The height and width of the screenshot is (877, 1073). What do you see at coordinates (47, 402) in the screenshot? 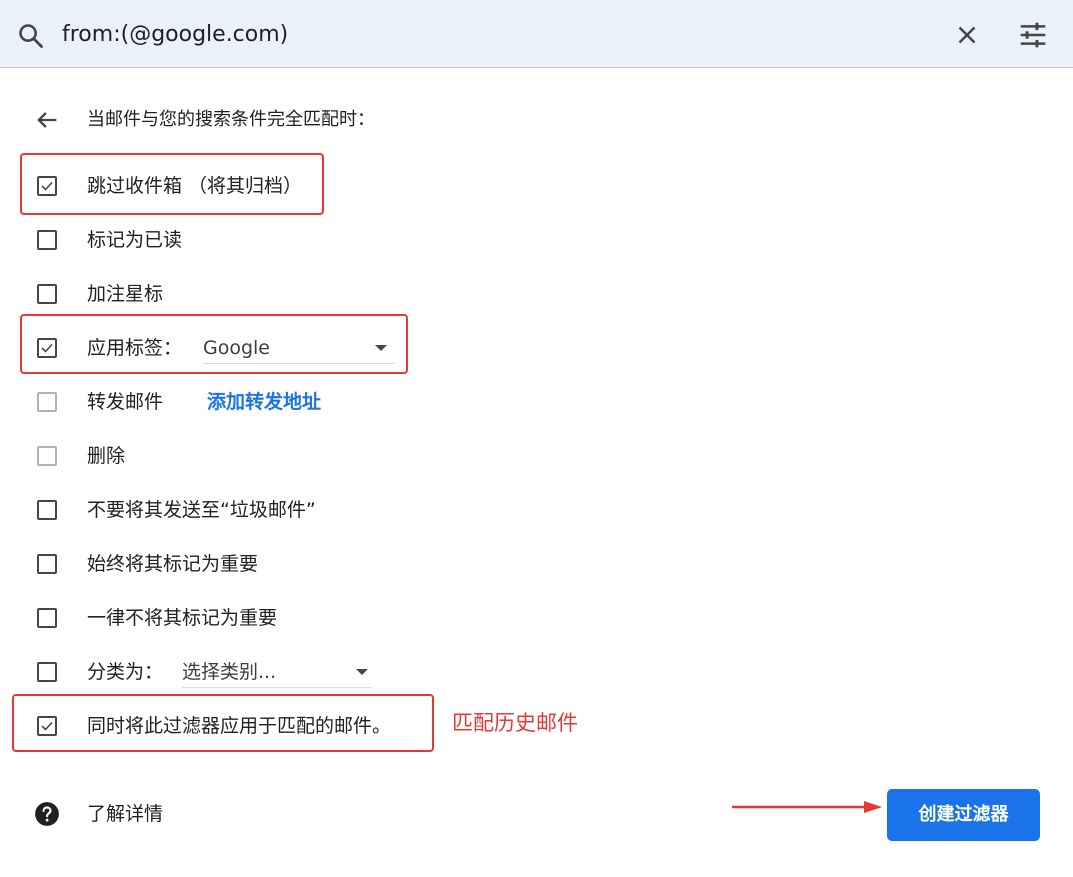
I see `checkbox-forward` at bounding box center [47, 402].